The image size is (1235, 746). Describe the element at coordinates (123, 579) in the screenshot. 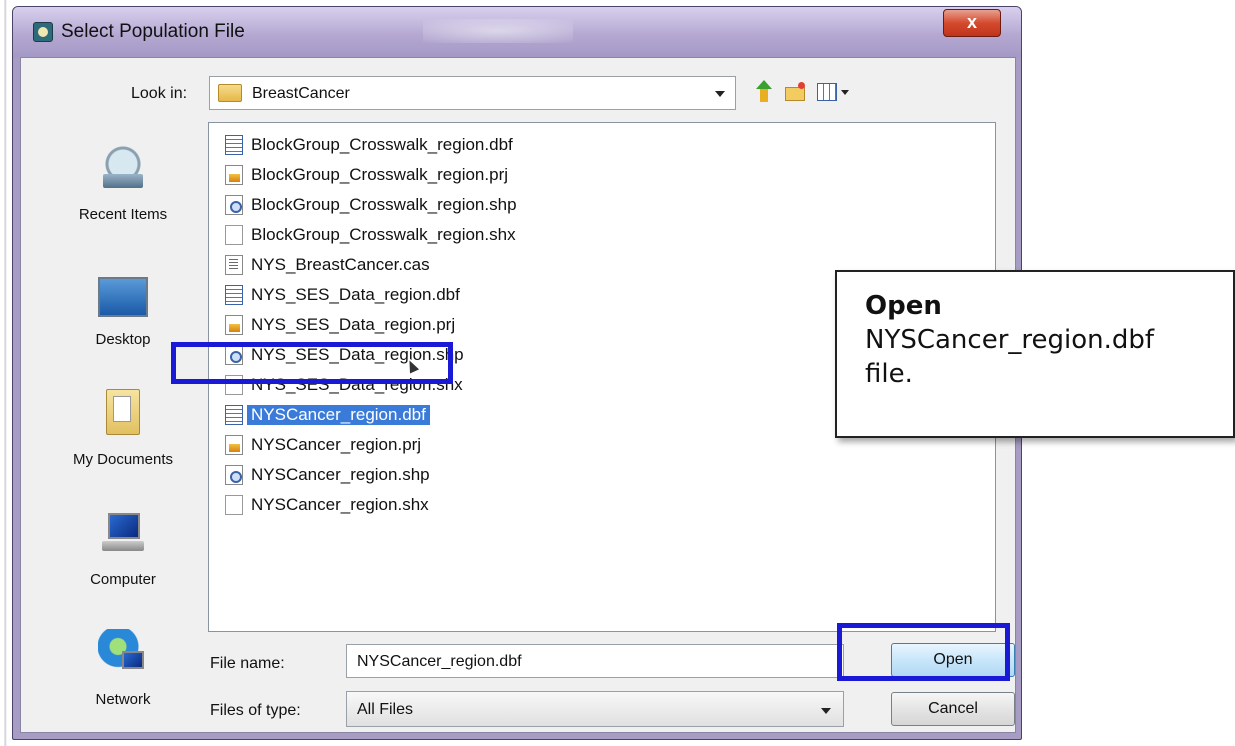

I see `place-label: Computer` at that location.